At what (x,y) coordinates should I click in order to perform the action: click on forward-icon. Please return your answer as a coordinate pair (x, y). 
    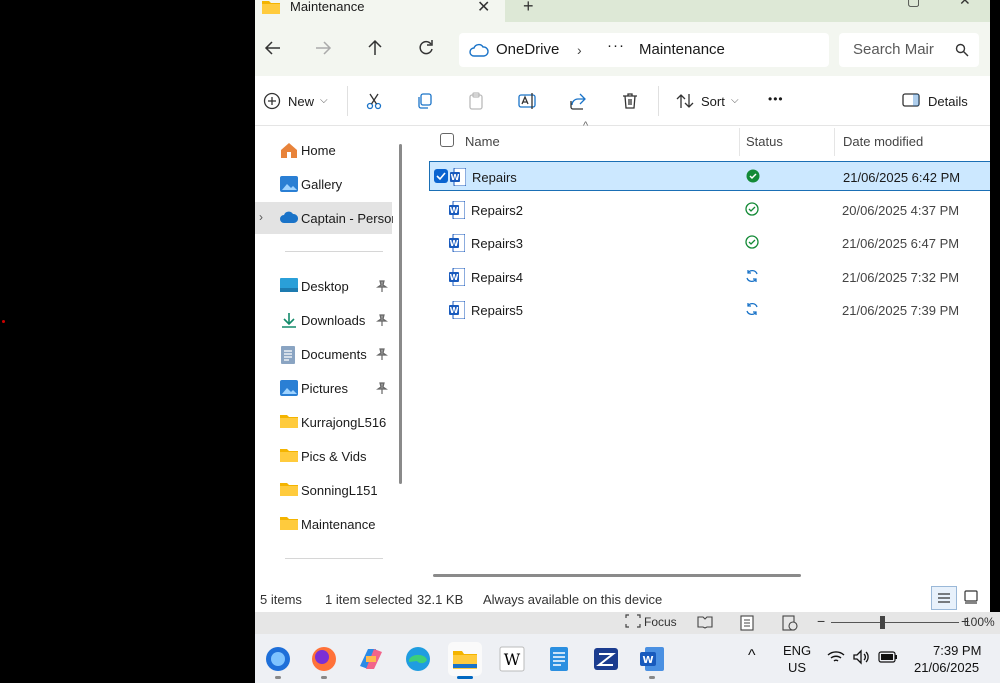
    Looking at the image, I should click on (324, 49).